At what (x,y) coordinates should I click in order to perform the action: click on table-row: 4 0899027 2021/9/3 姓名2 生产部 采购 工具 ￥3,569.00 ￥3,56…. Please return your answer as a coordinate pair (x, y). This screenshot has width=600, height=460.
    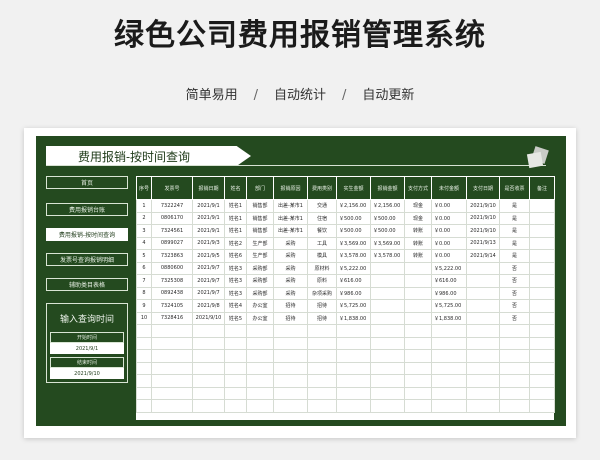
    Looking at the image, I should click on (345, 243).